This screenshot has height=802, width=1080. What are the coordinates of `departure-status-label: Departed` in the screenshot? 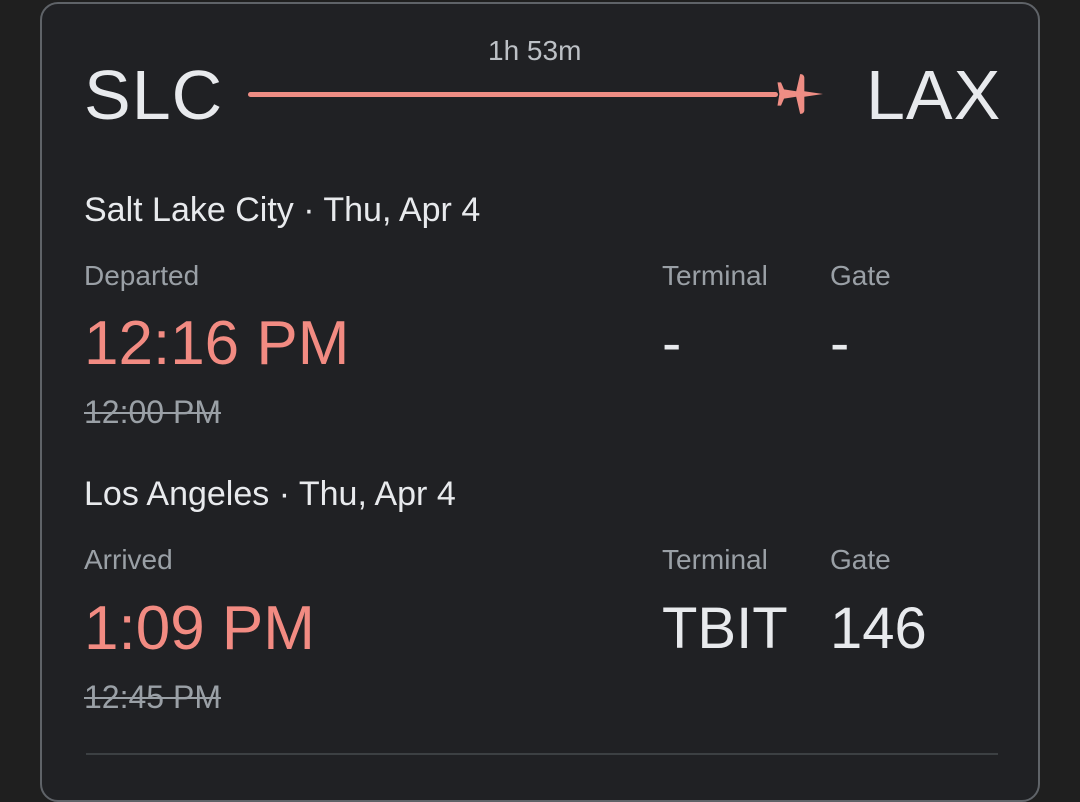 It's located at (142, 275).